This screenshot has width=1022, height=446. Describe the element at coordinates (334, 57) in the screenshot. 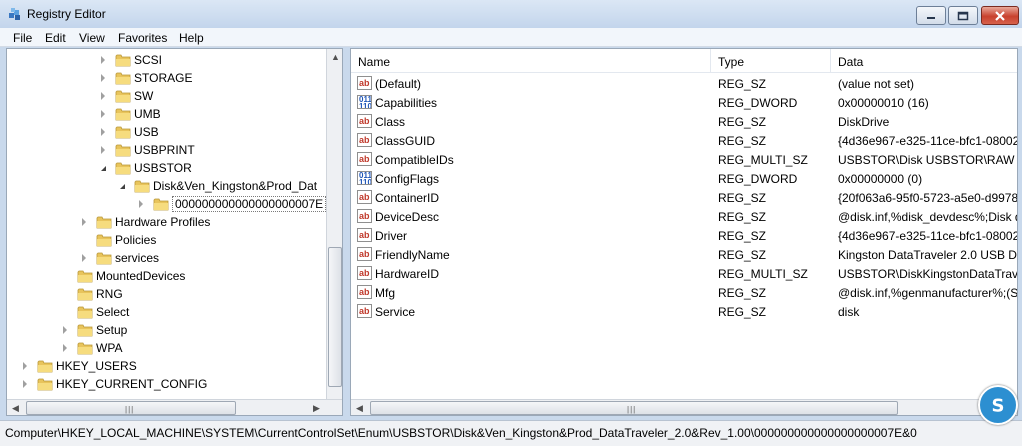

I see `scroll-up-arrow-icon: ▲` at that location.